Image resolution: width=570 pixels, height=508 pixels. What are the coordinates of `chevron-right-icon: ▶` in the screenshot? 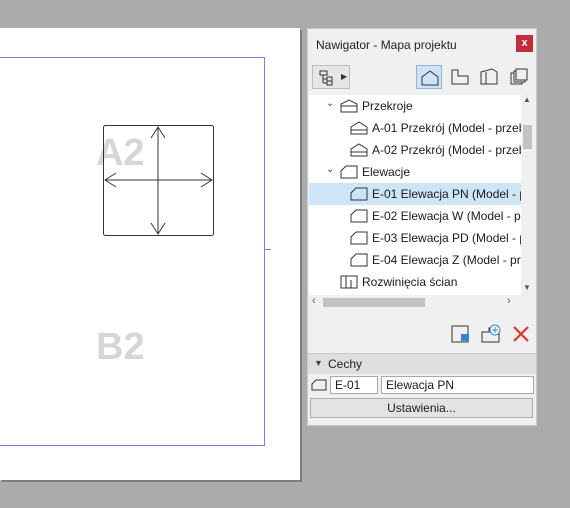 It's located at (344, 76).